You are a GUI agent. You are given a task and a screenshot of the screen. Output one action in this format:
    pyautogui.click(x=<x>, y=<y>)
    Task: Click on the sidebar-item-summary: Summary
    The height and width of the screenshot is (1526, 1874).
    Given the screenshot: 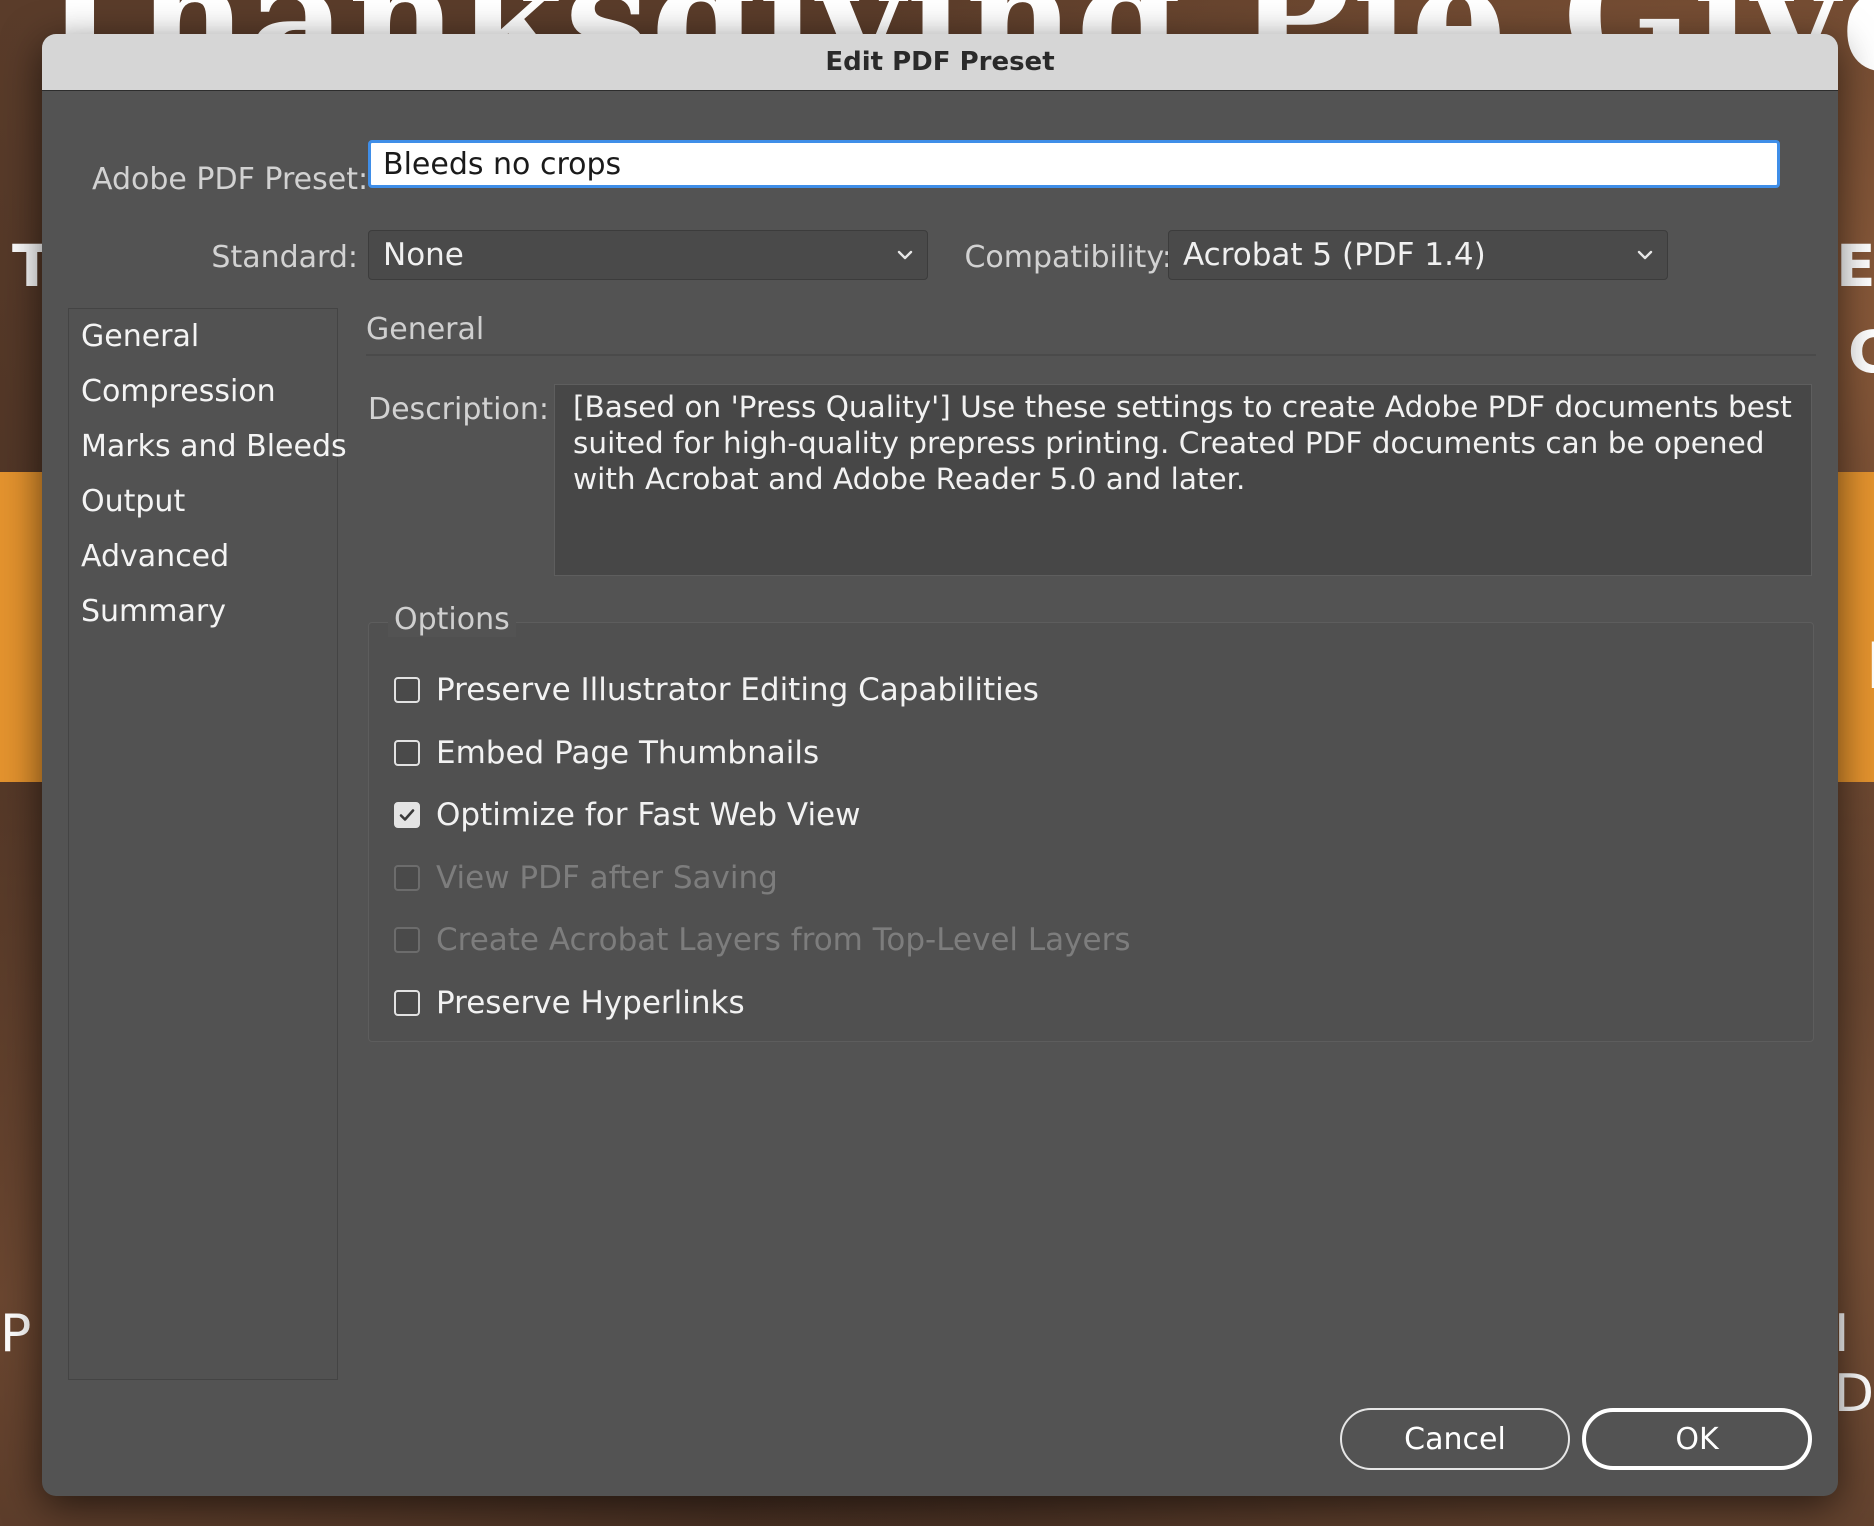 What is the action you would take?
    pyautogui.click(x=153, y=611)
    